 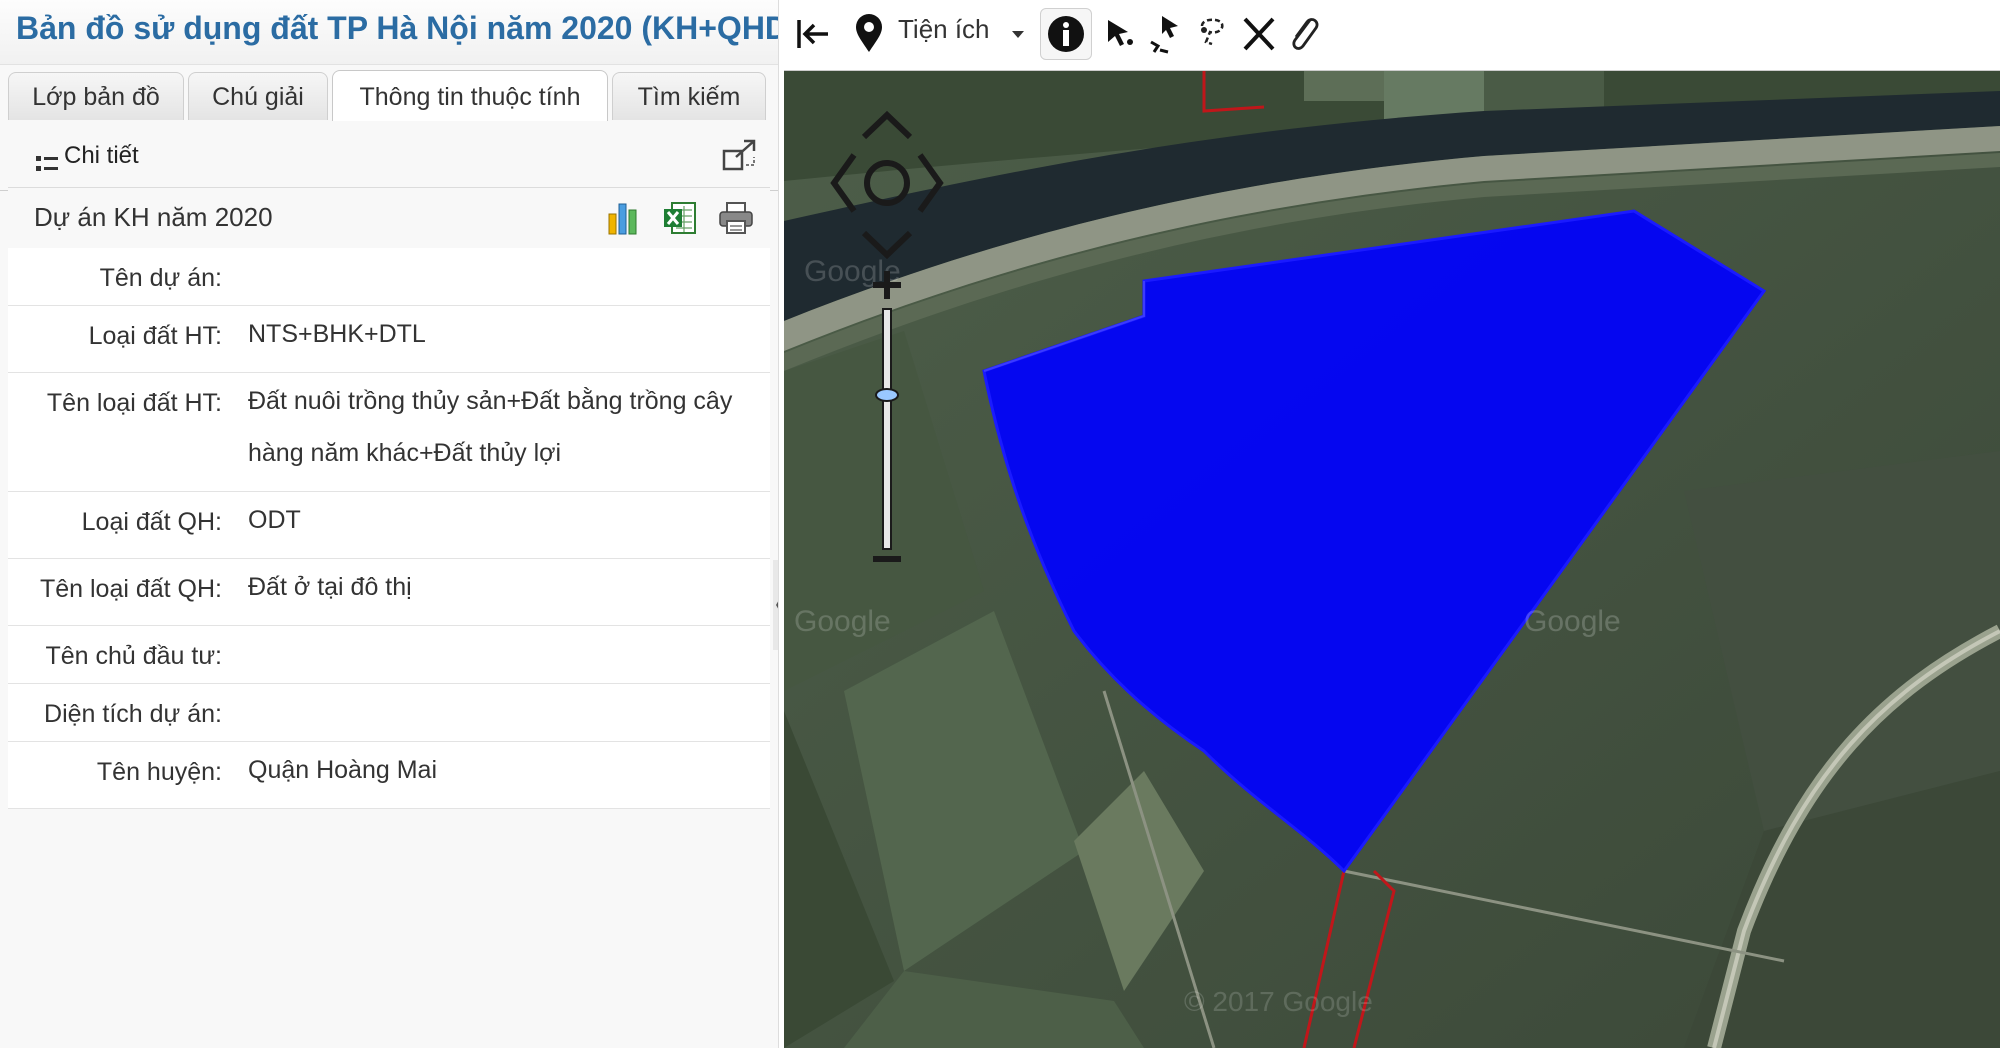 What do you see at coordinates (133, 656) in the screenshot?
I see `attr-label: Tên chủ đầu tư:` at bounding box center [133, 656].